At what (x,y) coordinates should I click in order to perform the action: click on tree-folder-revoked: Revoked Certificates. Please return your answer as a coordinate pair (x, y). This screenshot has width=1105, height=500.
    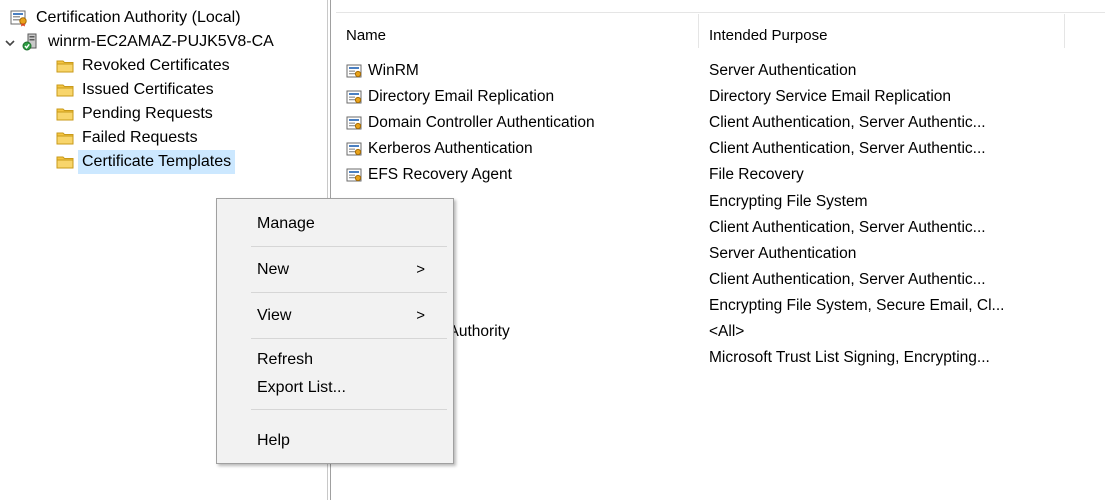
    Looking at the image, I should click on (143, 66).